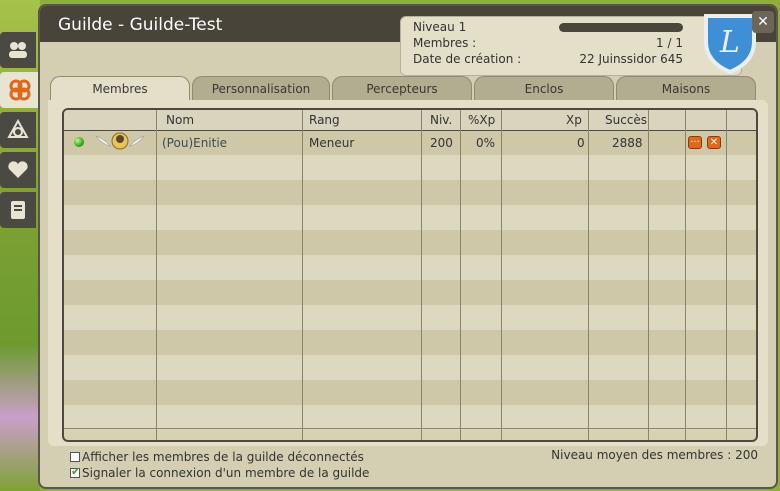 This screenshot has height=491, width=780. I want to click on directory-book-icon, so click(18, 210).